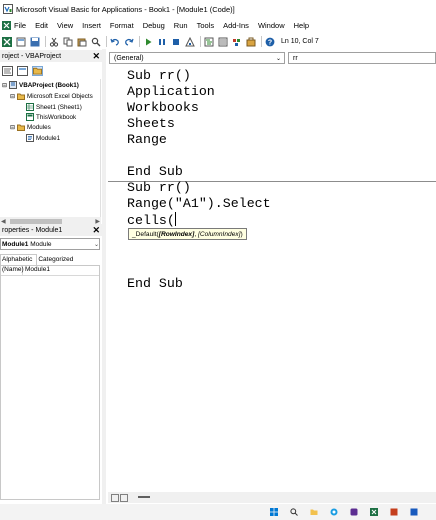 This screenshot has height=520, width=436. I want to click on paste-icon, so click(82, 42).